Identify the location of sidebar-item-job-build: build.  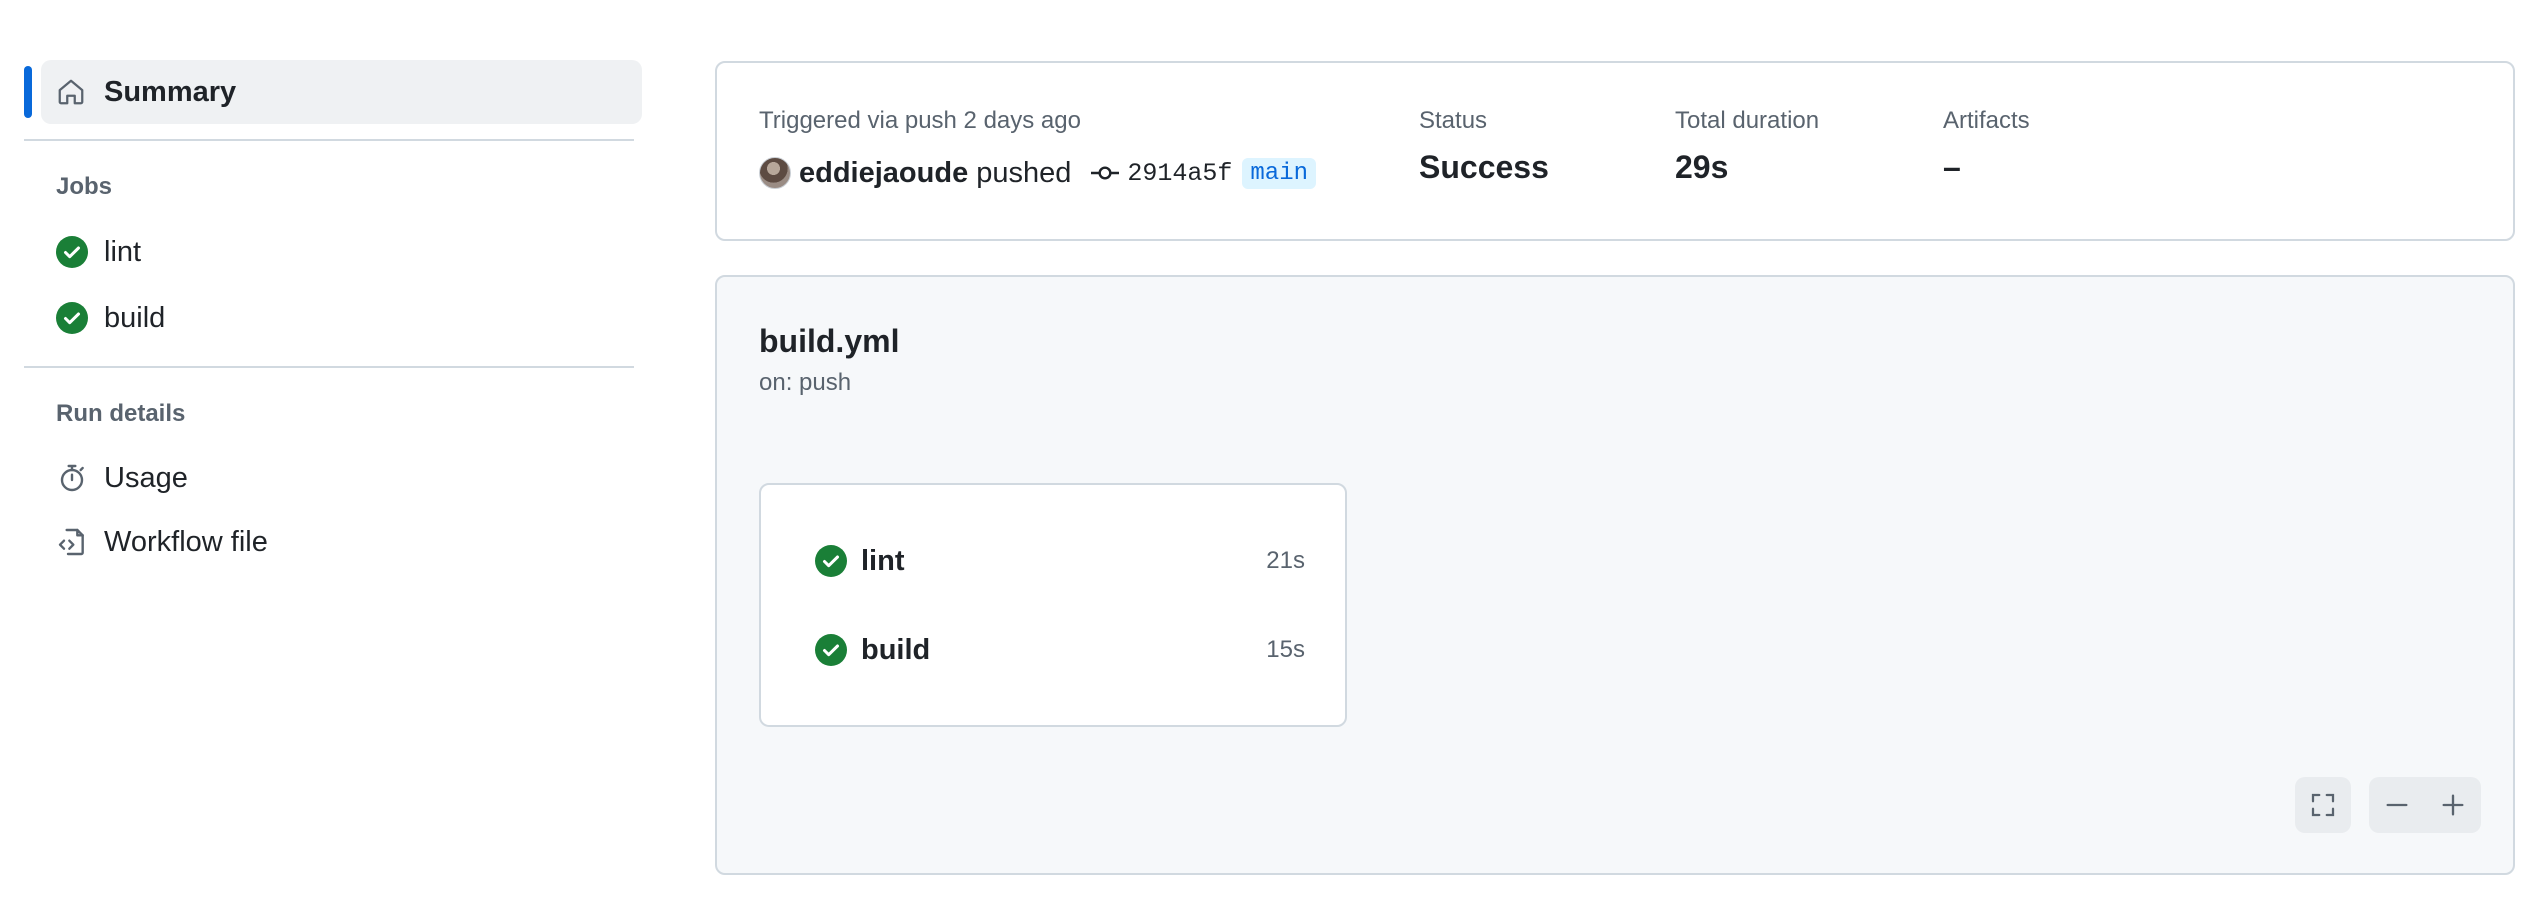
(110, 318).